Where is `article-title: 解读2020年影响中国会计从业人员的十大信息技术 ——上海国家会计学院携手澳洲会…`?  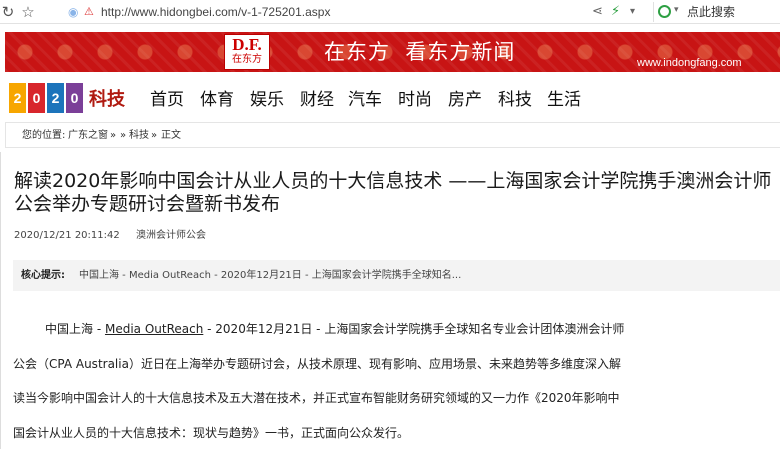
article-title: 解读2020年影响中国会计从业人员的十大信息技术 ——上海国家会计学院携手澳洲会… is located at coordinates (393, 192).